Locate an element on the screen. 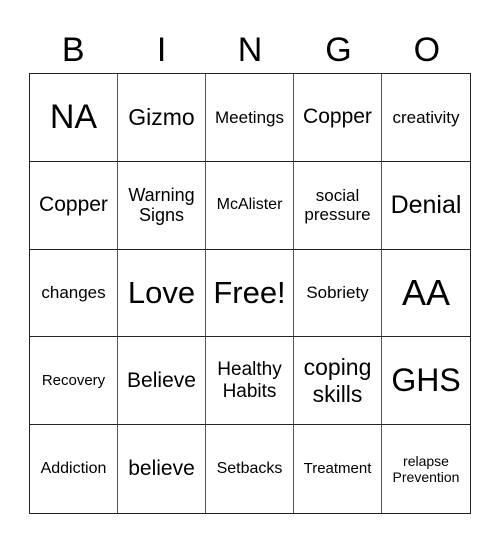 Image resolution: width=500 pixels, height=544 pixels. header-letter-n: N is located at coordinates (250, 50).